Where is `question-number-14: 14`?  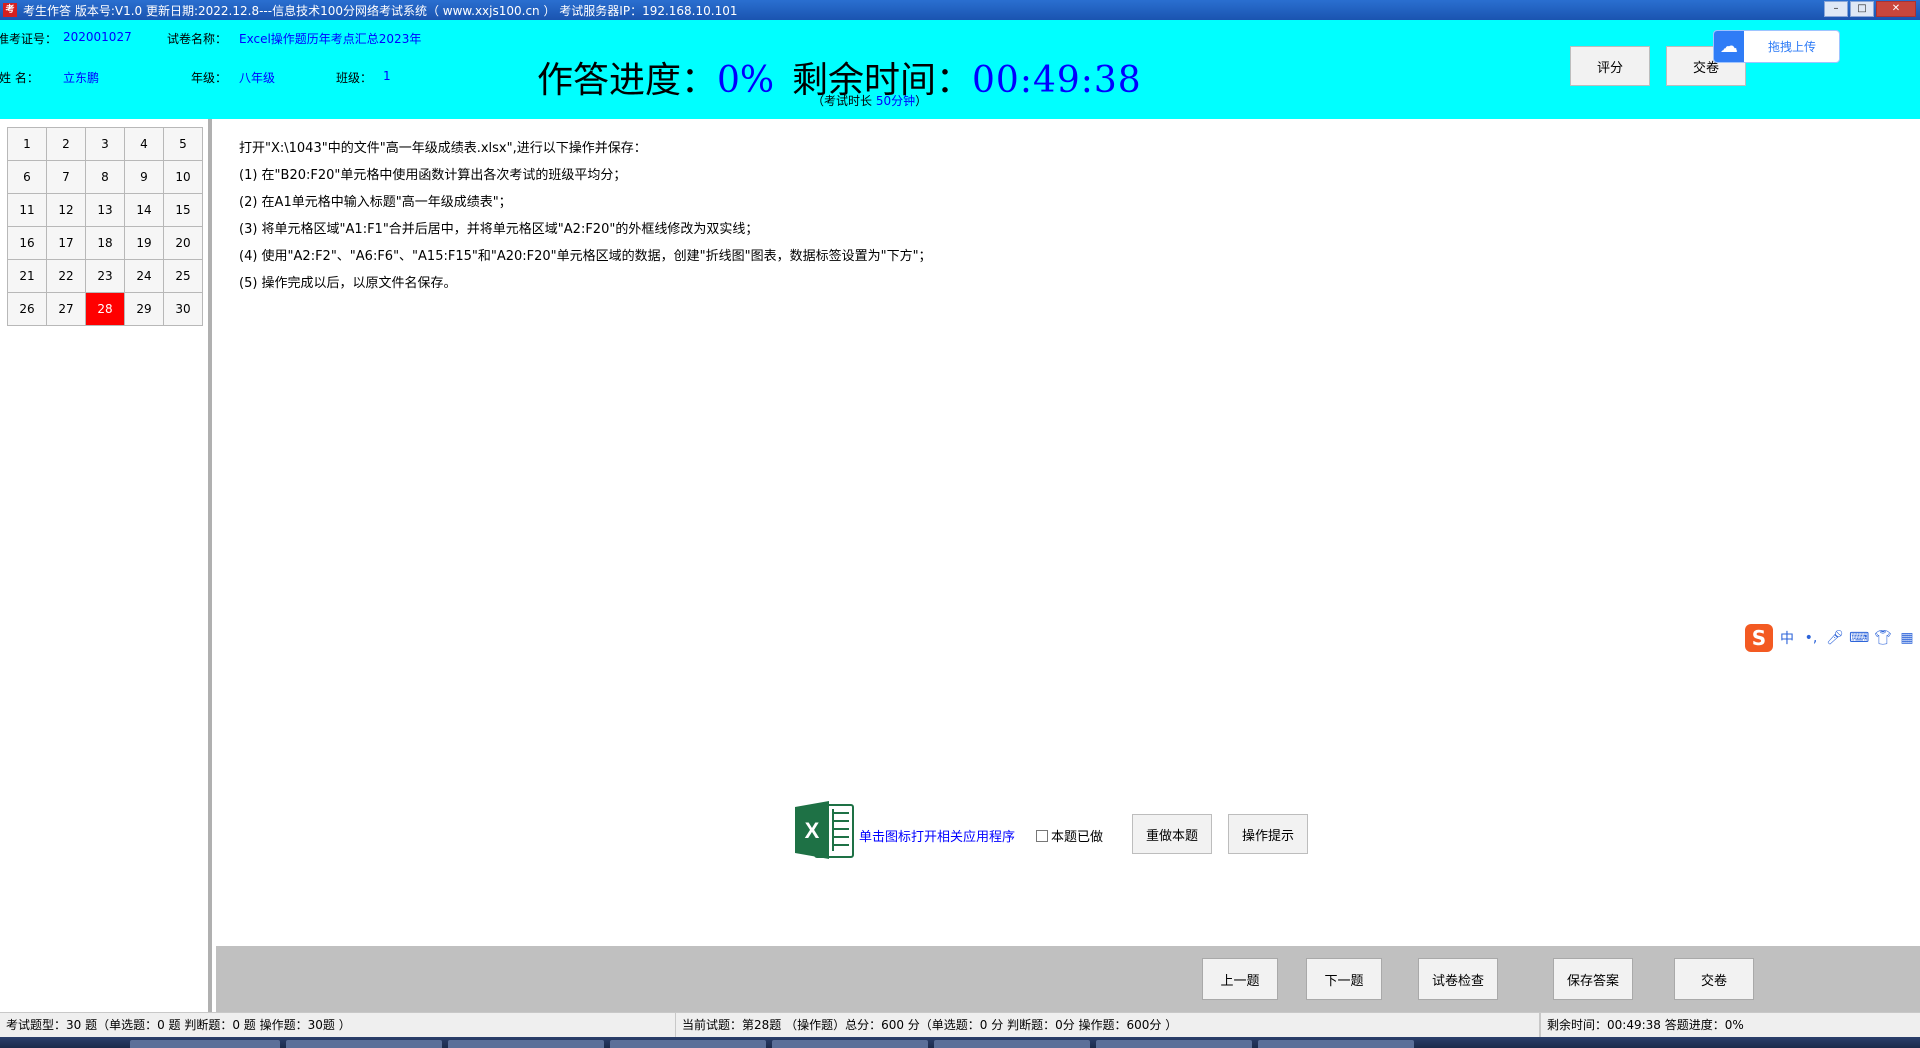 question-number-14: 14 is located at coordinates (144, 210).